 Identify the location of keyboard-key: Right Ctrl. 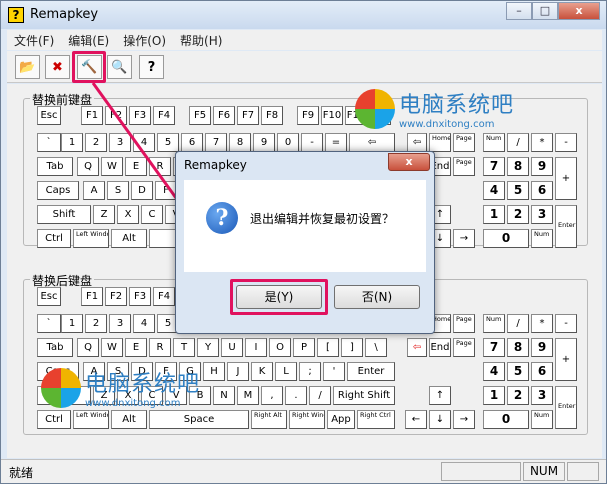
(376, 419).